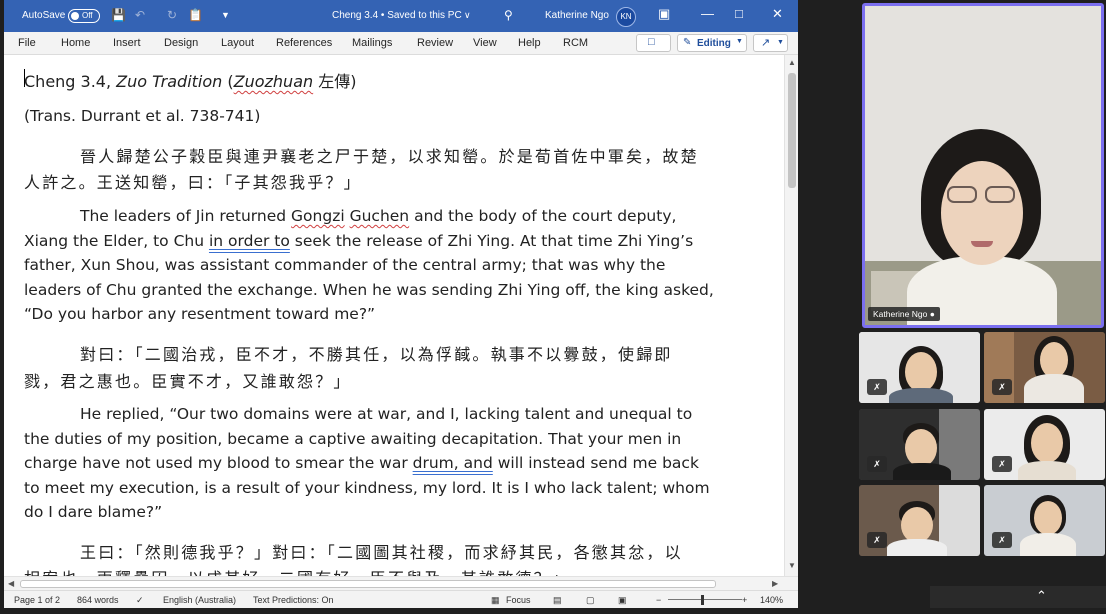 The width and height of the screenshot is (1106, 614). I want to click on maximize-icon: □, so click(739, 13).